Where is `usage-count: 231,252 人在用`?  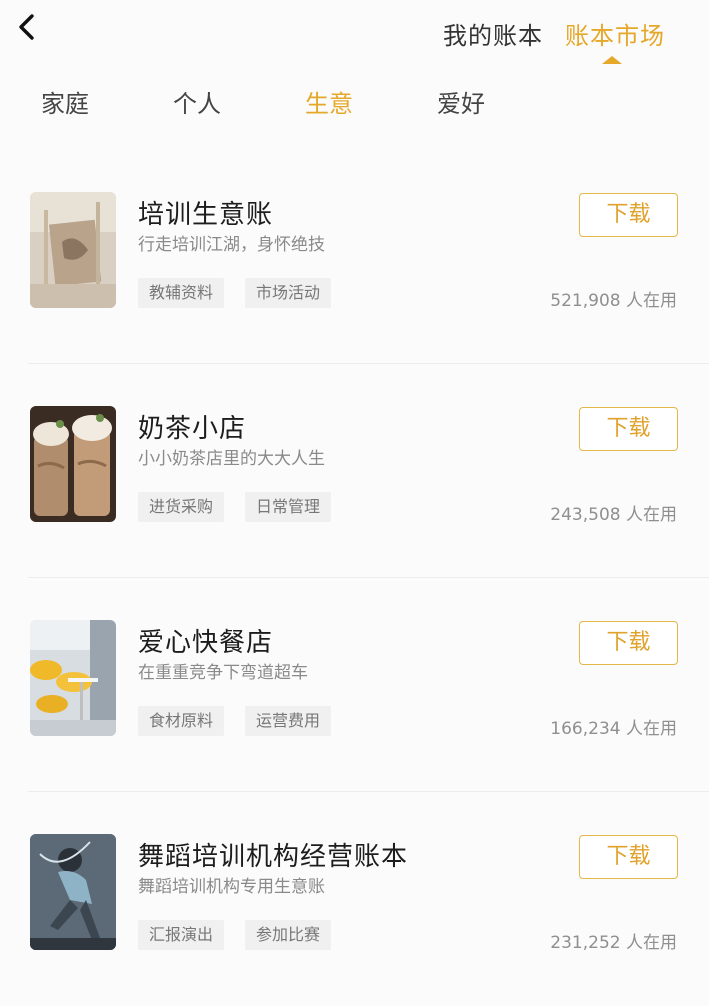
usage-count: 231,252 人在用 is located at coordinates (613, 943).